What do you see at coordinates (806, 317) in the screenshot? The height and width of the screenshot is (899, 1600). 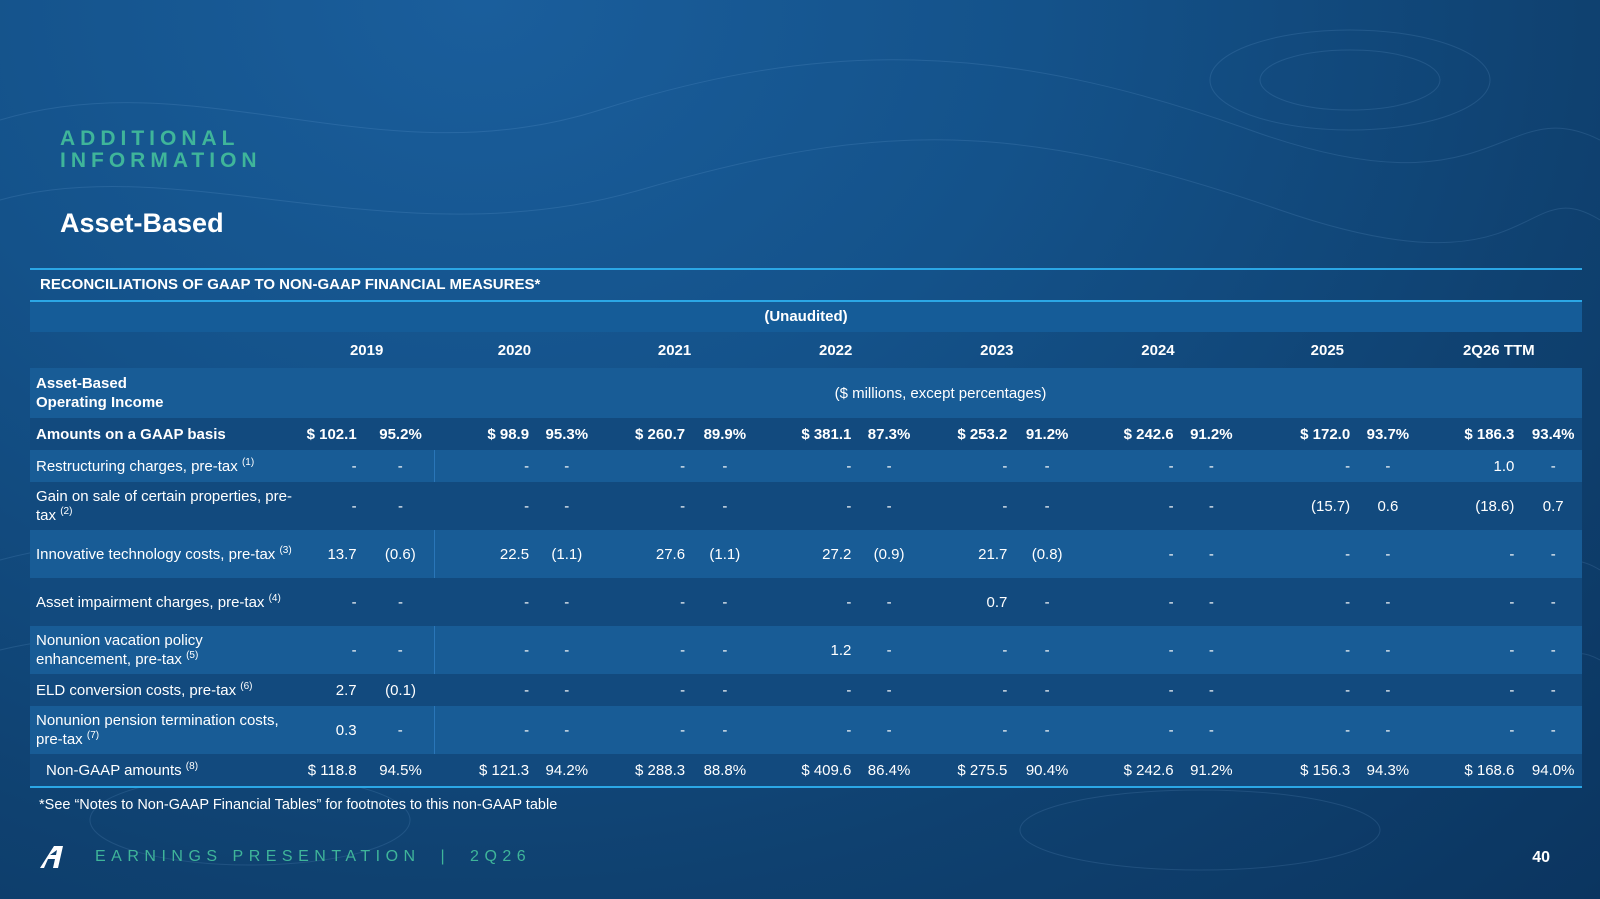 I see `unaudited-label: (Unaudited)` at bounding box center [806, 317].